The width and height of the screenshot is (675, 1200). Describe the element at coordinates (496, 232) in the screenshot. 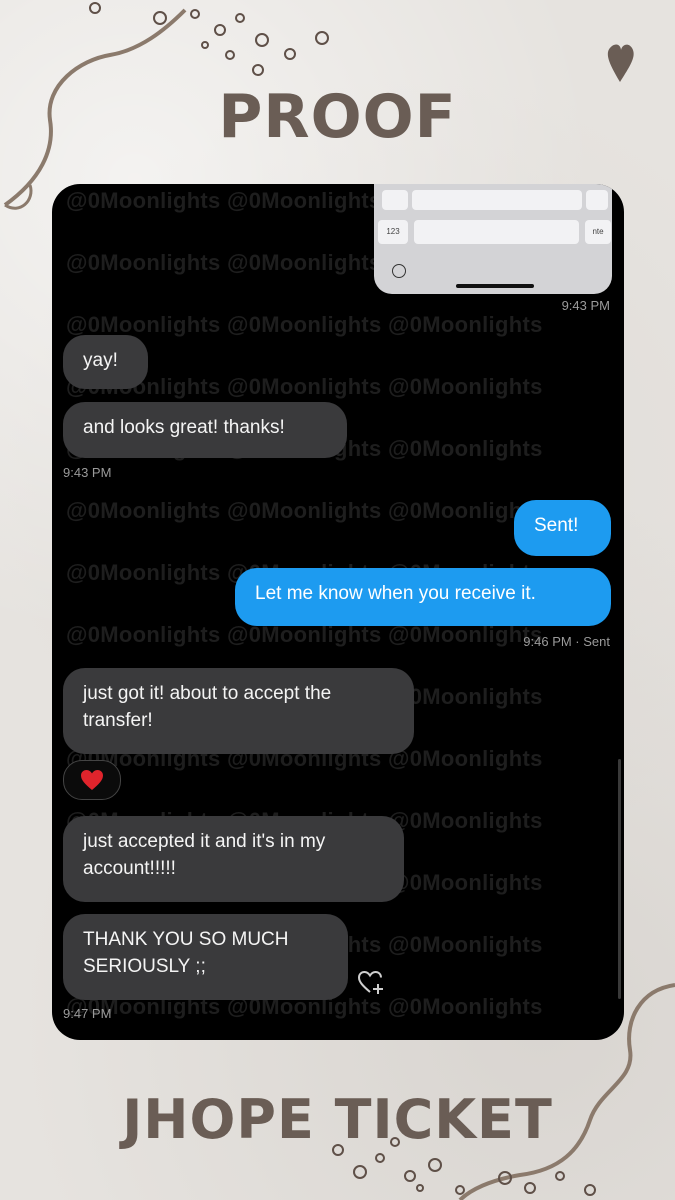

I see `space-key` at that location.